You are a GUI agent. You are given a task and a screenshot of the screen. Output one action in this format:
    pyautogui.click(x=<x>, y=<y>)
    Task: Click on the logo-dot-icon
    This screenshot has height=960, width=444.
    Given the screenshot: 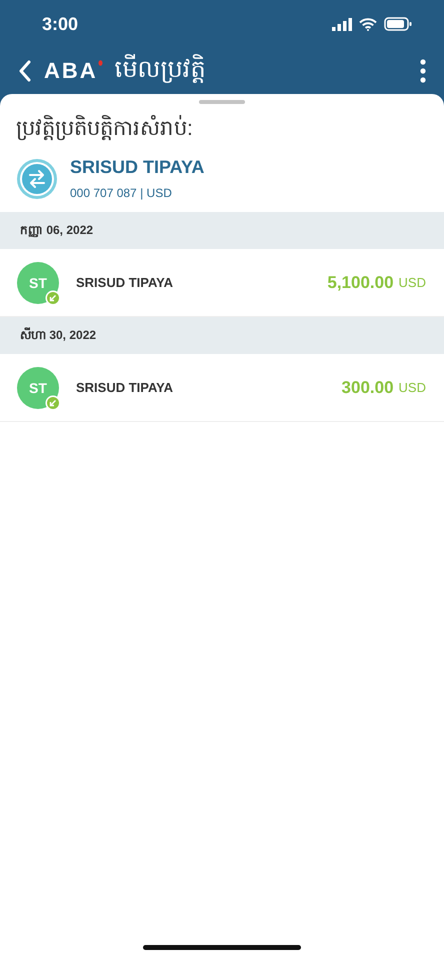 What is the action you would take?
    pyautogui.click(x=100, y=63)
    